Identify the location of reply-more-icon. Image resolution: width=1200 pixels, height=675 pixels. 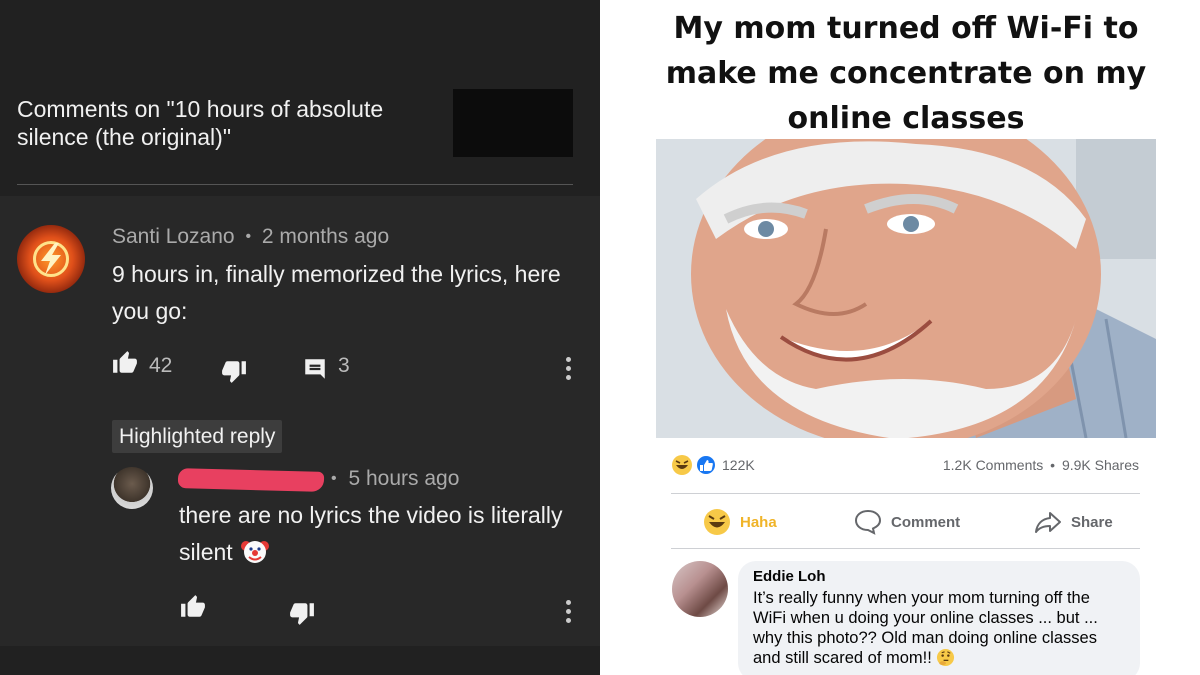
(569, 613).